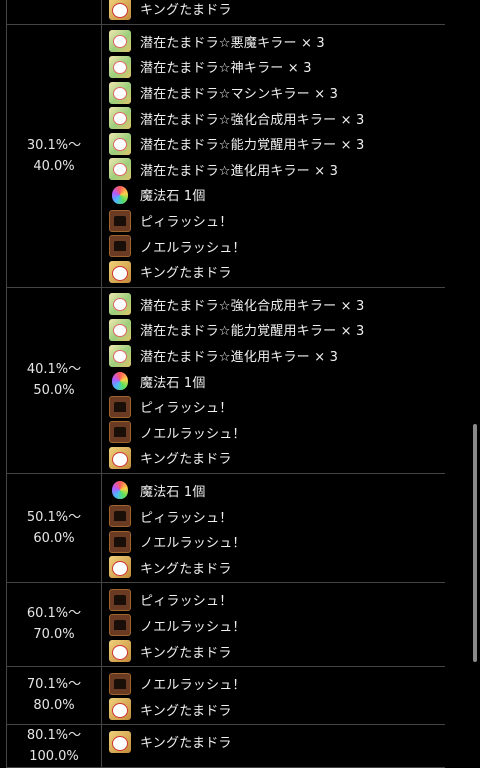  What do you see at coordinates (232, 43) in the screenshot?
I see `reward-label: 潜在たまドラ☆悪魔キラー × 3` at bounding box center [232, 43].